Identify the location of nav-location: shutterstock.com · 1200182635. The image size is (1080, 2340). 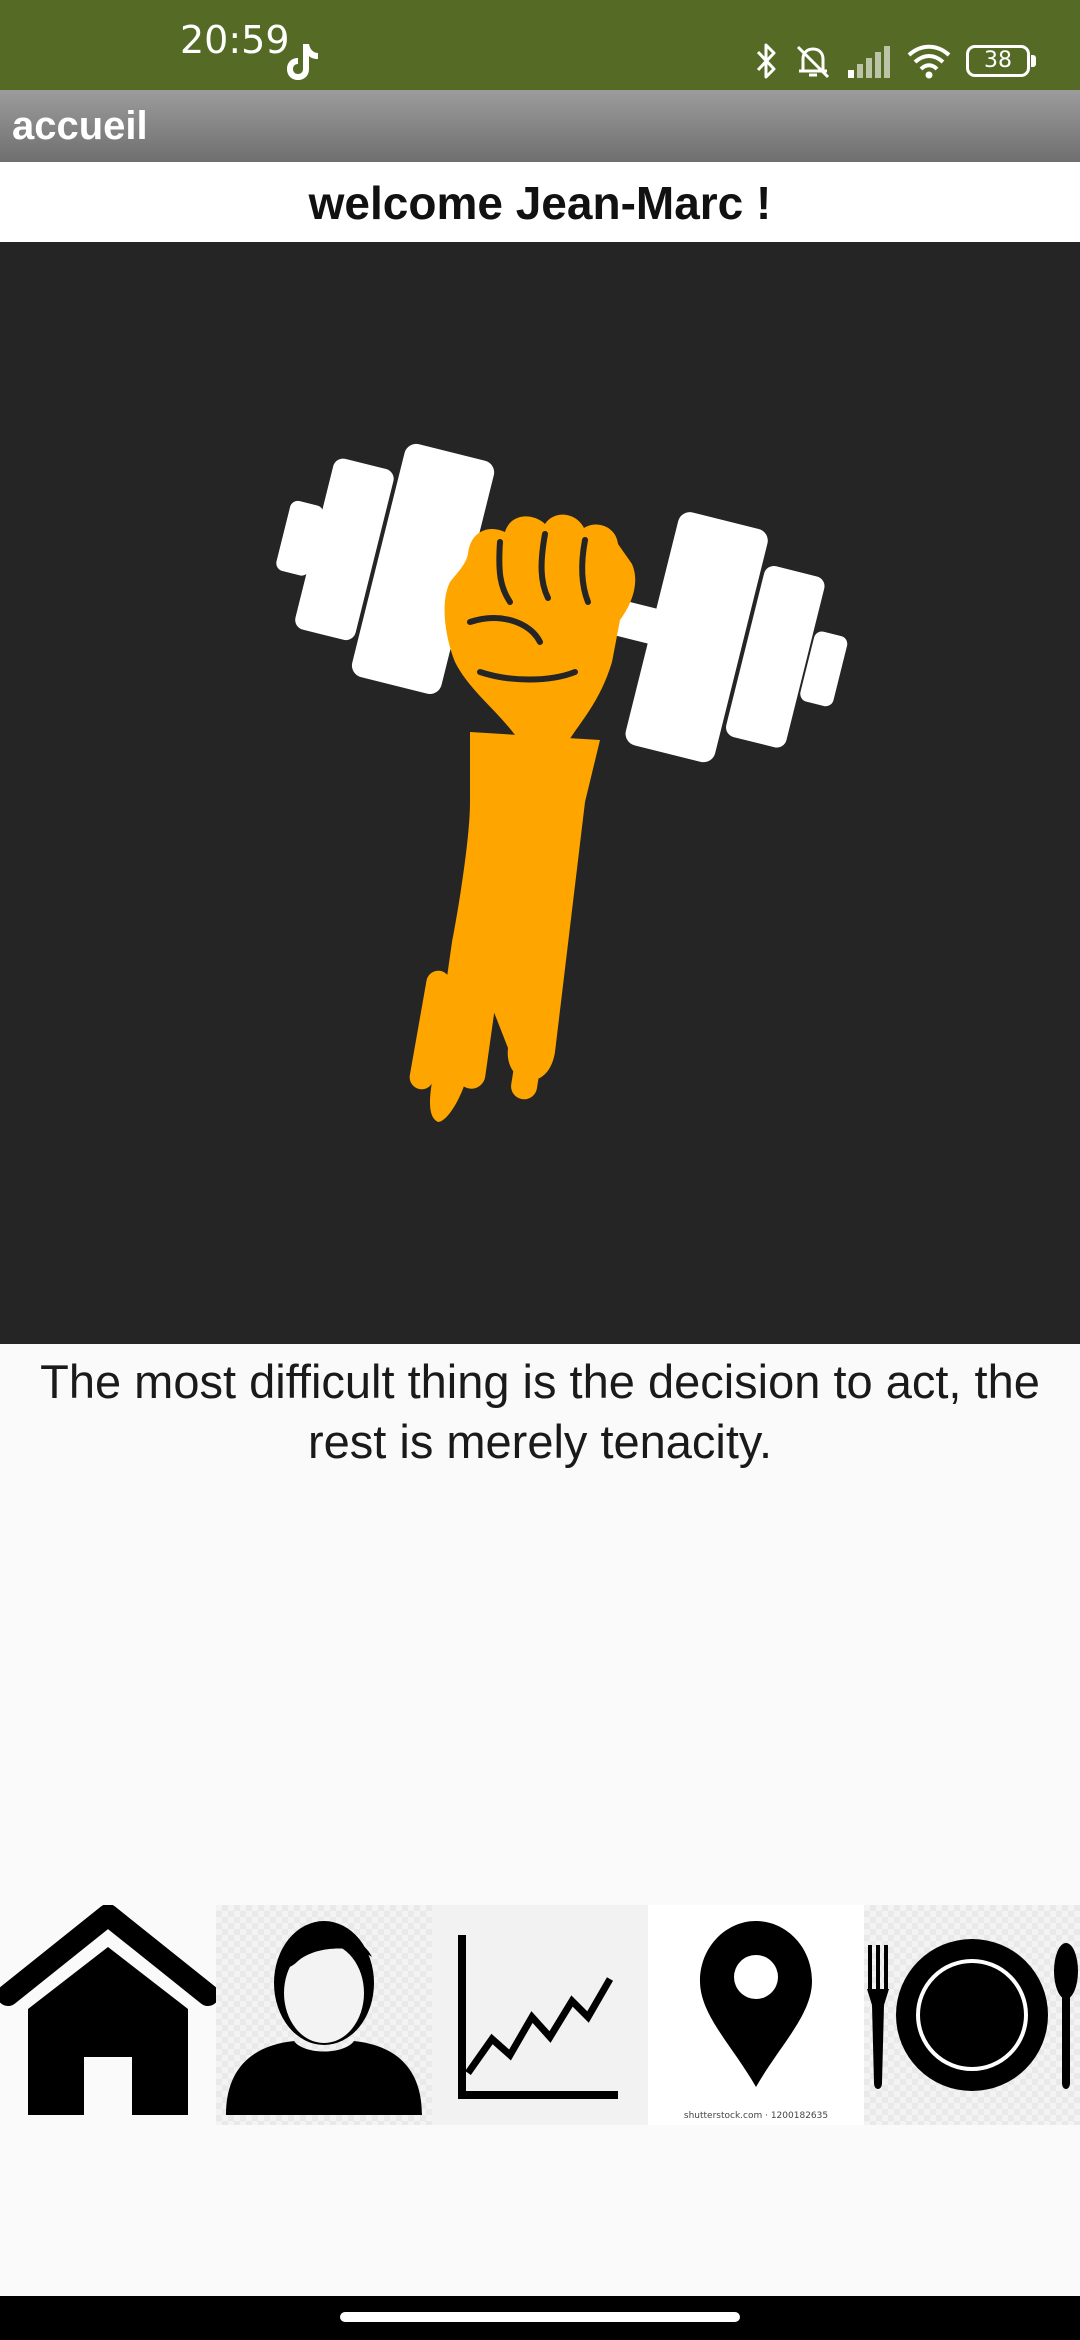
(756, 2015).